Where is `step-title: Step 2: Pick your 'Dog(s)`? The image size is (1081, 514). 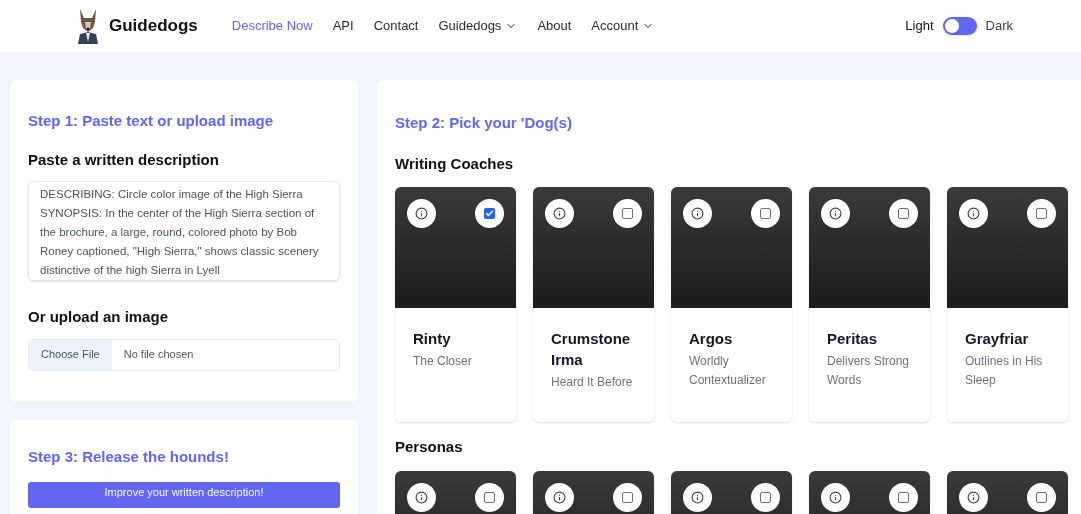 step-title: Step 2: Pick your 'Dog(s) is located at coordinates (484, 123).